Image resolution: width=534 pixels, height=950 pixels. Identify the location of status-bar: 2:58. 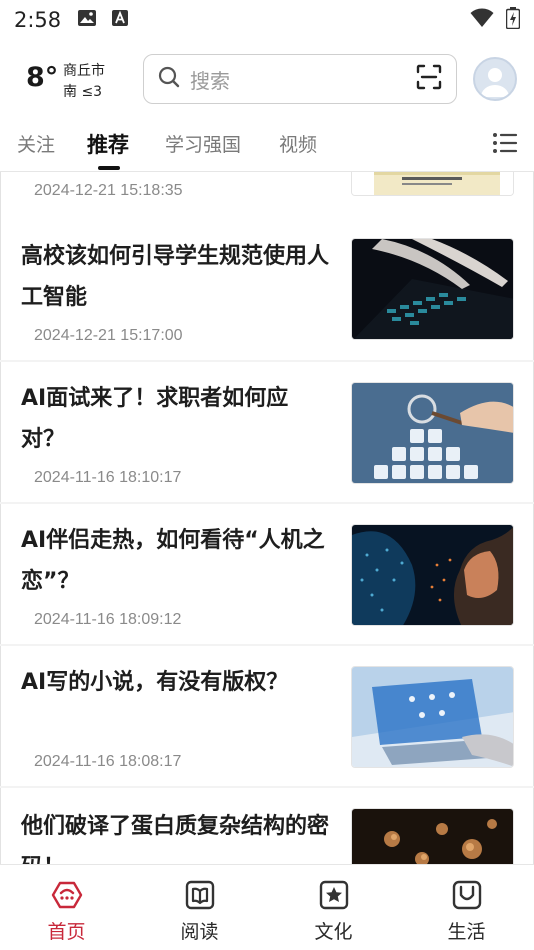
(267, 20).